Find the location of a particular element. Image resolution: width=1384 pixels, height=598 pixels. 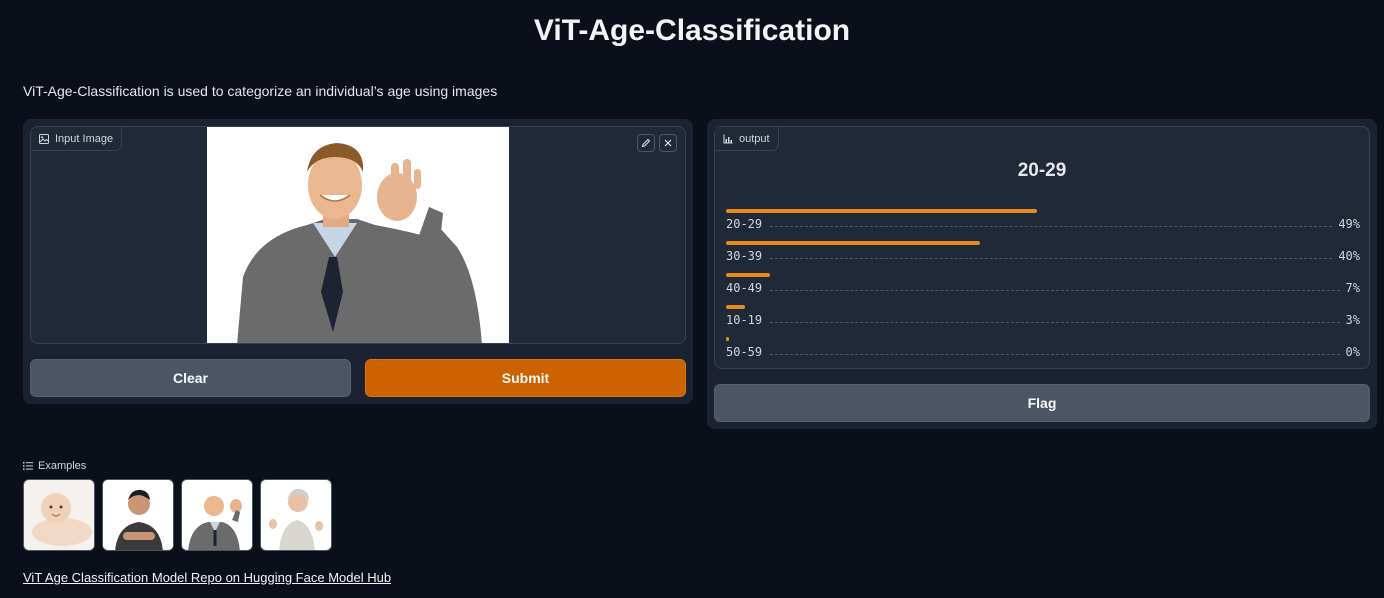

input-image-label: Input Image is located at coordinates (77, 139).